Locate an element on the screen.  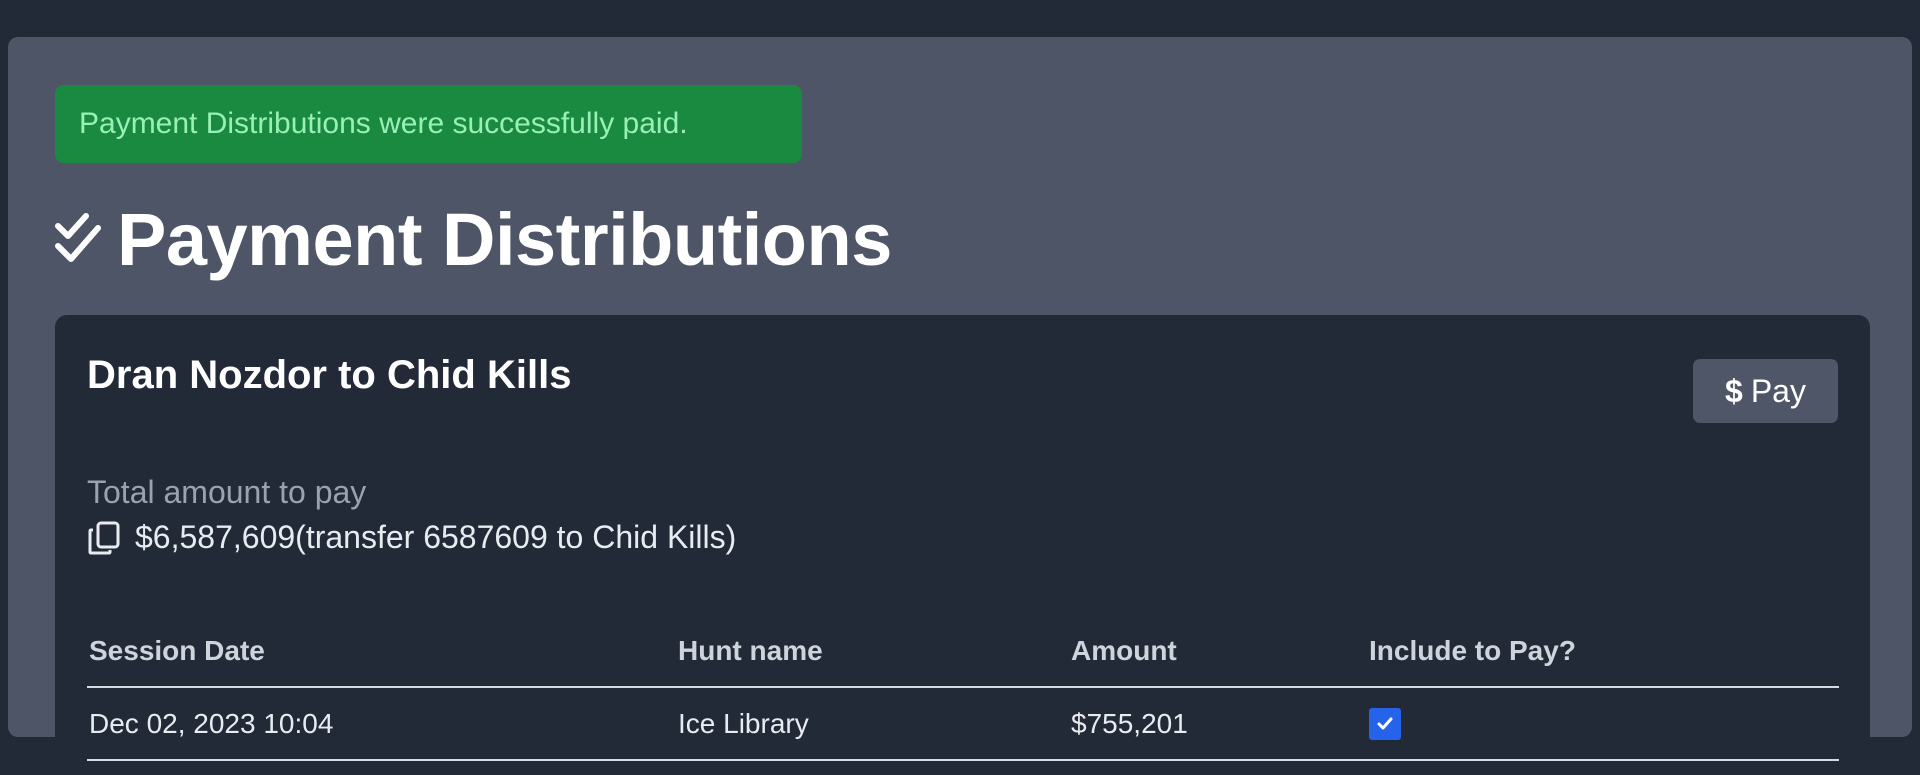
header-amount: Amount is located at coordinates (1124, 650).